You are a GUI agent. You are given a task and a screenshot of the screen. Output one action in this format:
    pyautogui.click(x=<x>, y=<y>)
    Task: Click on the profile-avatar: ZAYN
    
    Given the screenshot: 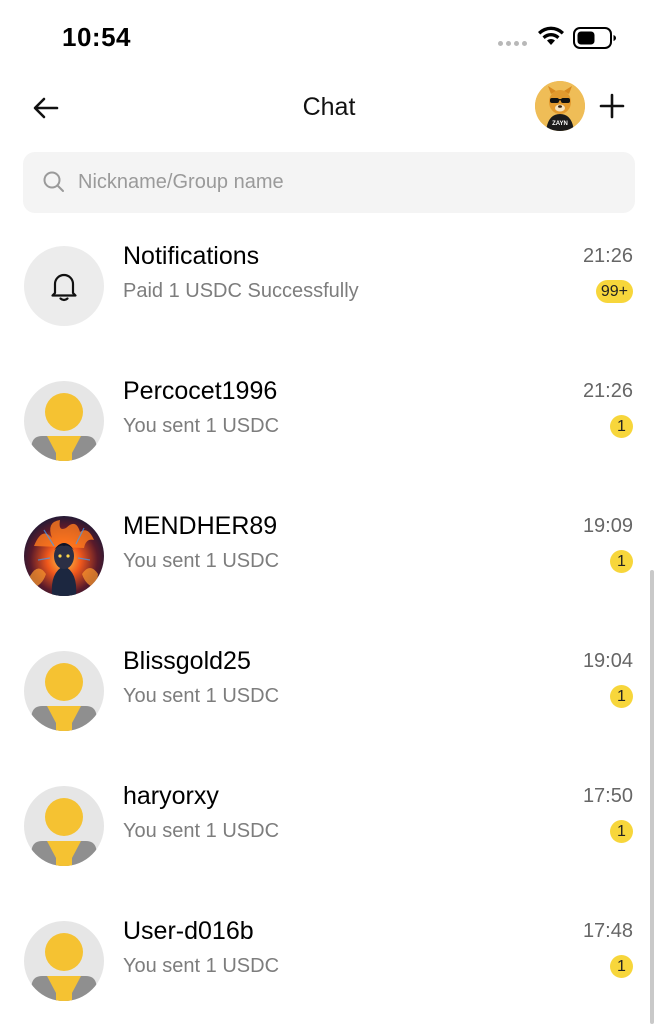 What is the action you would take?
    pyautogui.click(x=560, y=106)
    